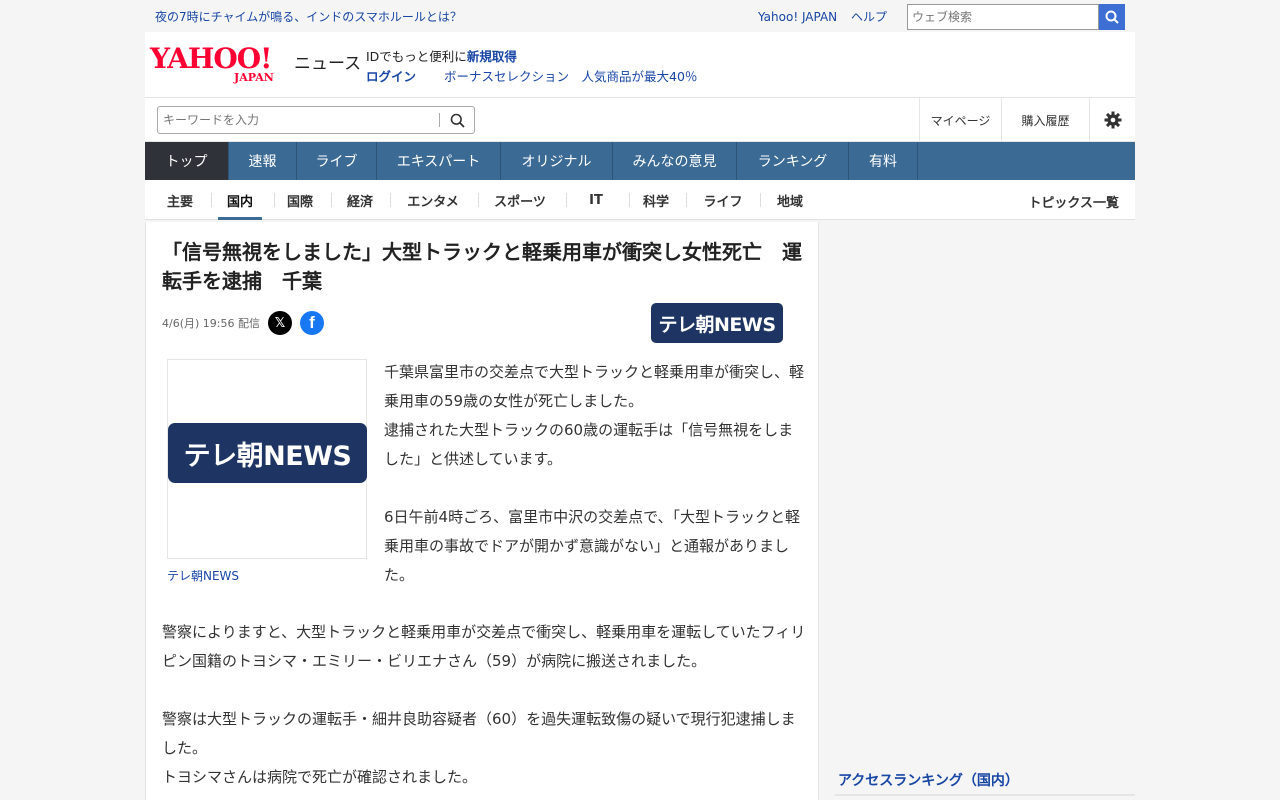 The height and width of the screenshot is (800, 1280). I want to click on image-caption: テレ朝NEWS, so click(203, 575).